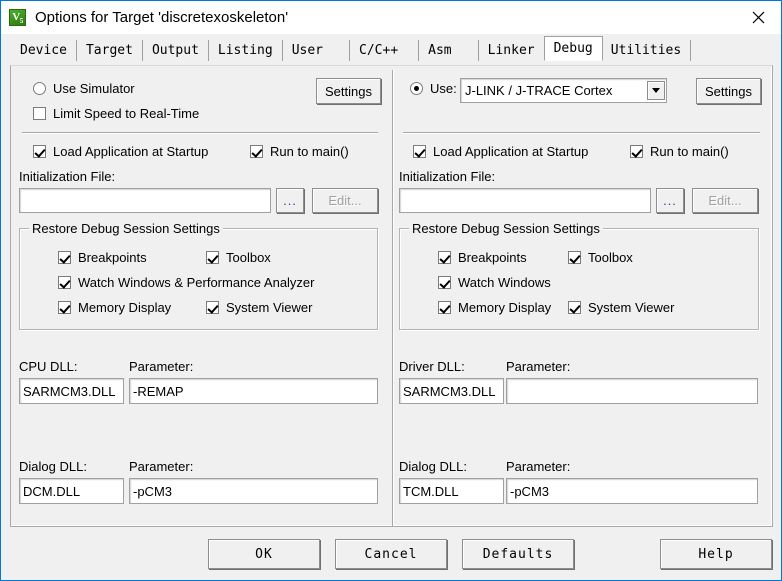 Image resolution: width=782 pixels, height=581 pixels. I want to click on right-memory-display-label: Memory Display, so click(505, 307).